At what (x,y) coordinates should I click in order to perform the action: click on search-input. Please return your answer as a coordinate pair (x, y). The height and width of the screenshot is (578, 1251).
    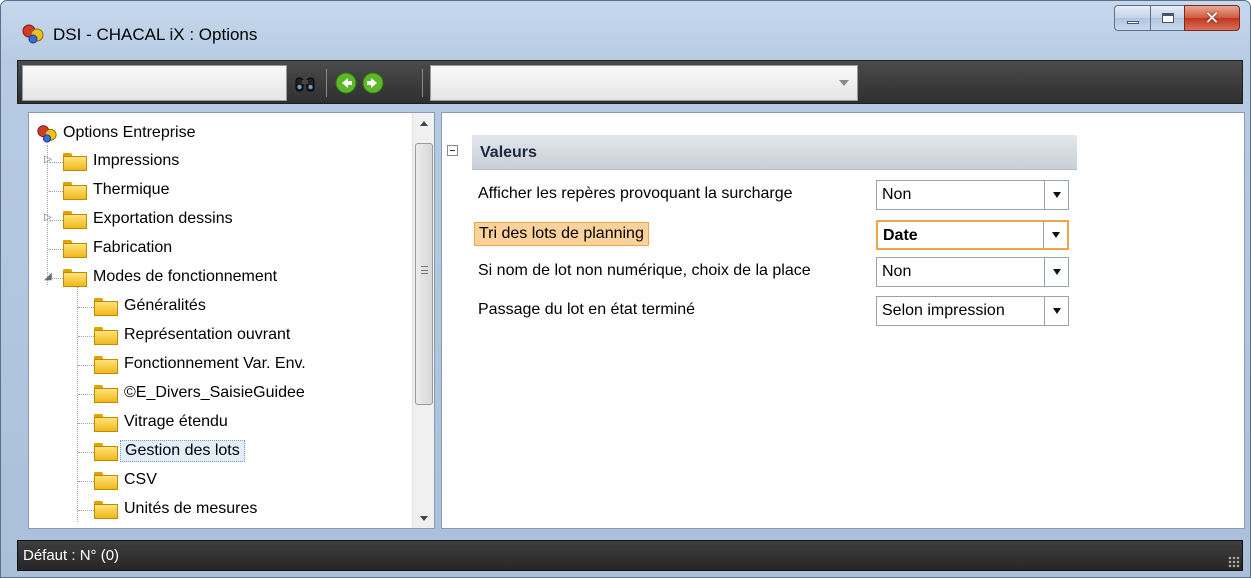
    Looking at the image, I should click on (154, 83).